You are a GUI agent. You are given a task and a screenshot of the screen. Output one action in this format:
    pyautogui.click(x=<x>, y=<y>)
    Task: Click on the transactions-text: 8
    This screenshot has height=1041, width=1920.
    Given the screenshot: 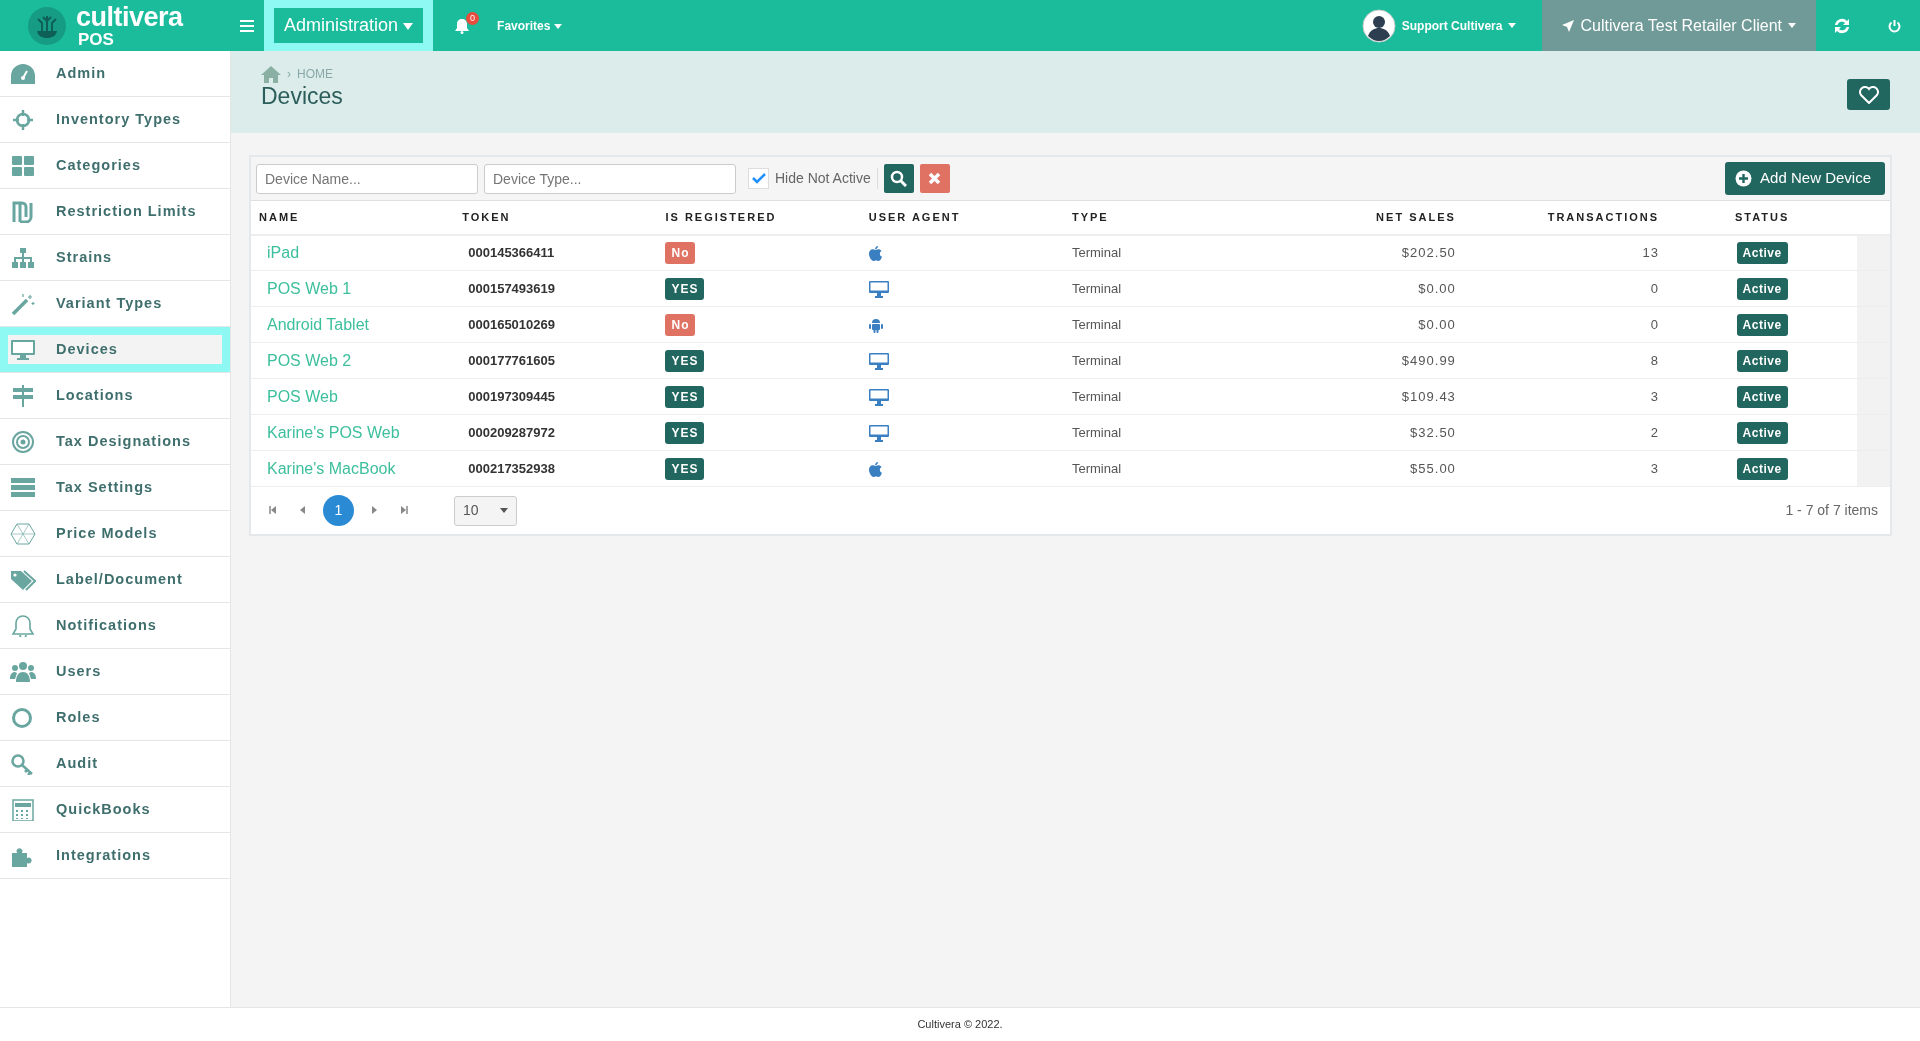 What is the action you would take?
    pyautogui.click(x=1655, y=360)
    